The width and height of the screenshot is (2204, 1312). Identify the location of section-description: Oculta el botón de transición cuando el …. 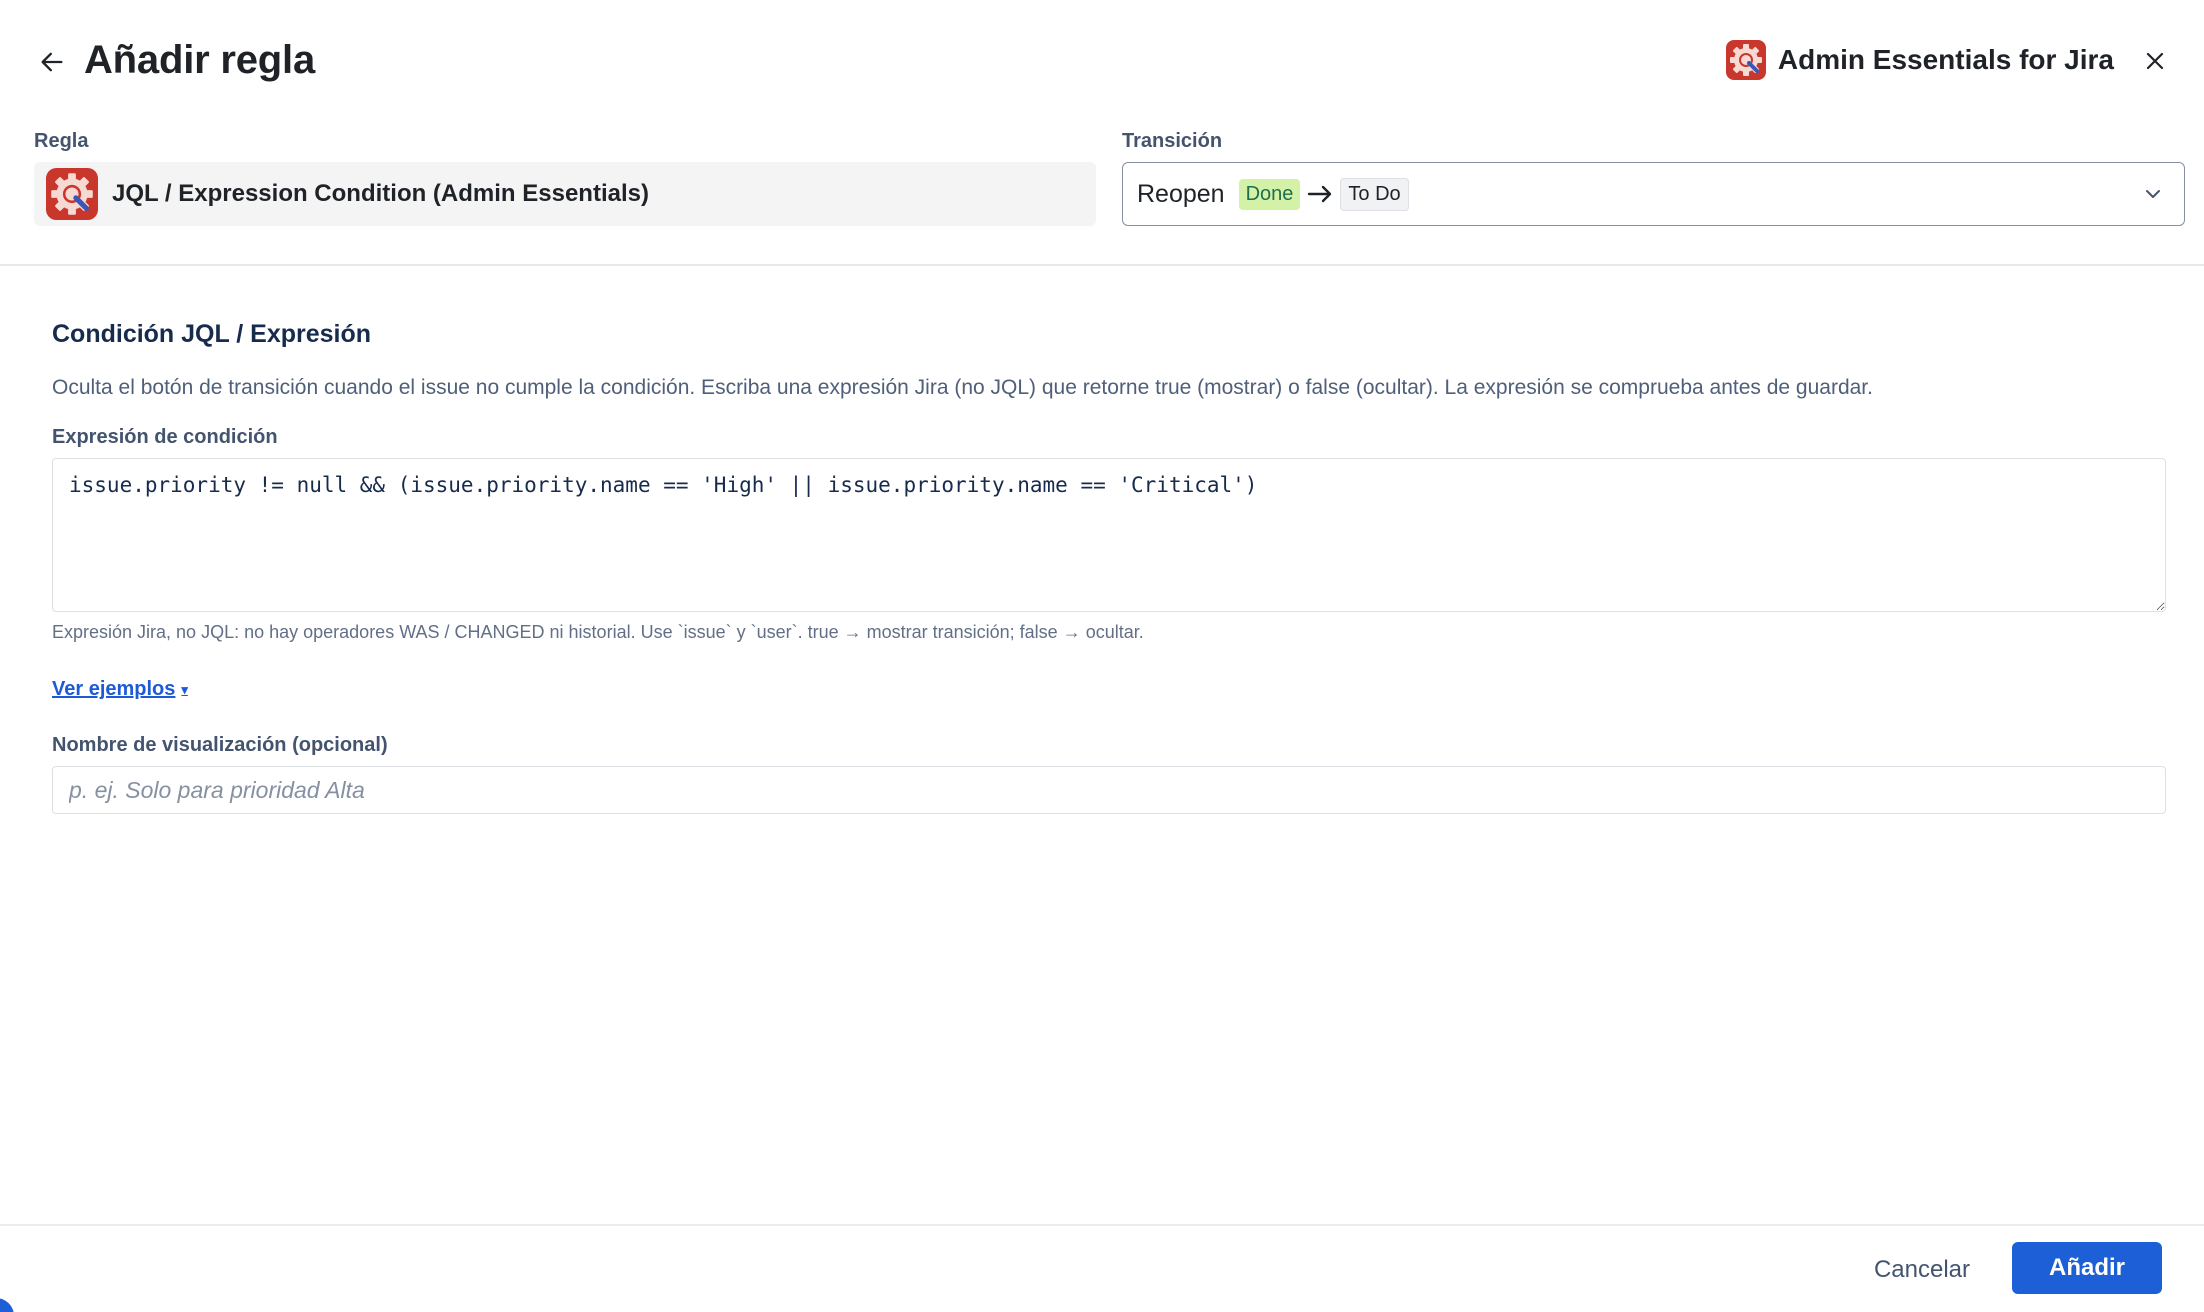
(962, 387).